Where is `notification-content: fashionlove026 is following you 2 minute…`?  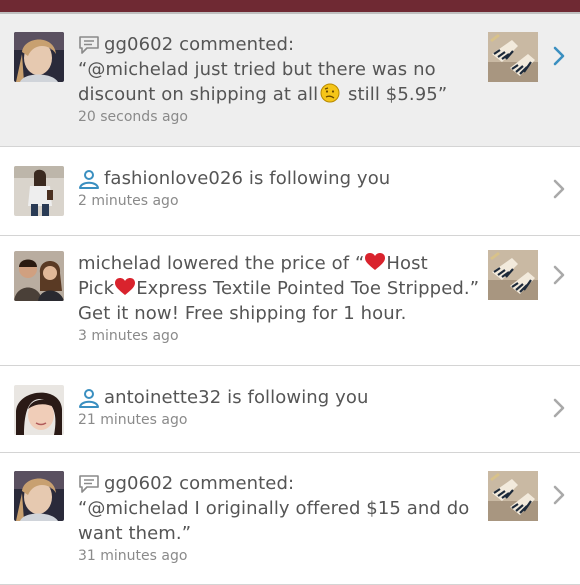
notification-content: fashionlove026 is following you 2 minute… is located at coordinates (279, 188).